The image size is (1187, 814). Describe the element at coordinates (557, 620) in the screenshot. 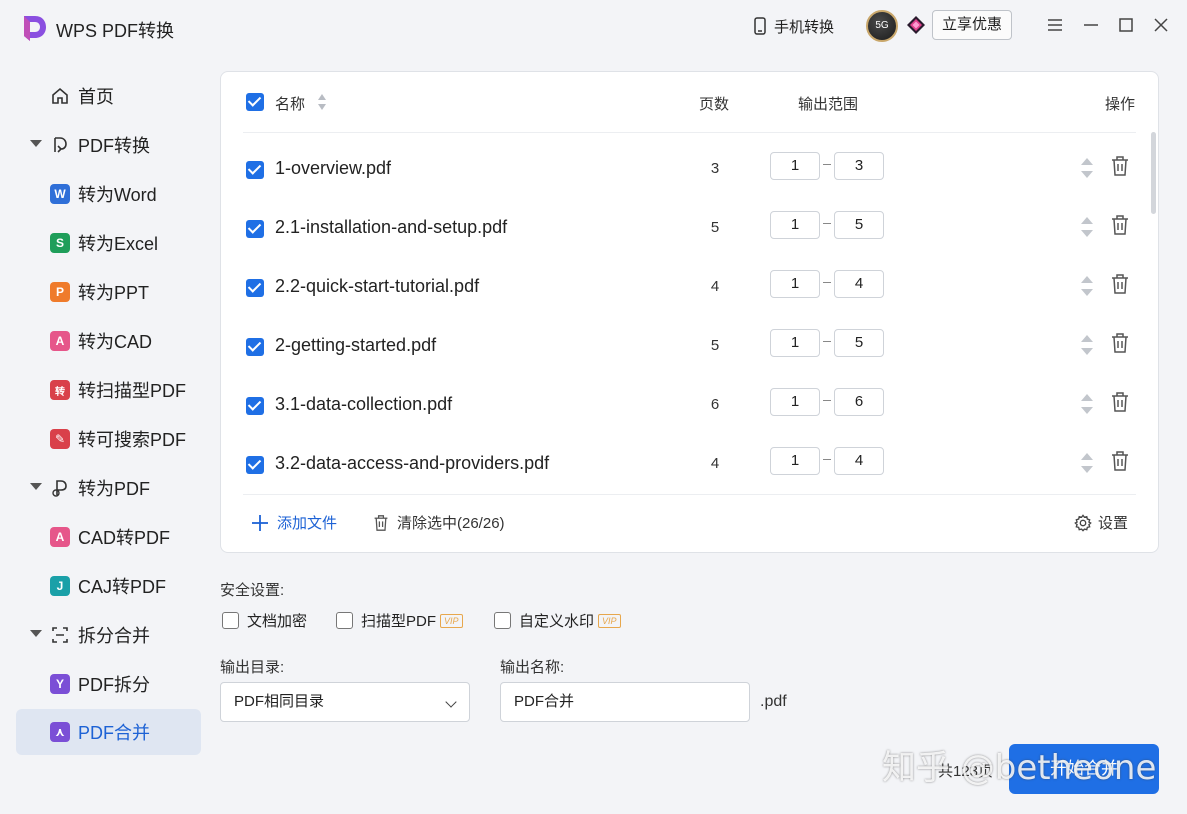

I see `watermark-option: 自定义水印 VIP` at that location.